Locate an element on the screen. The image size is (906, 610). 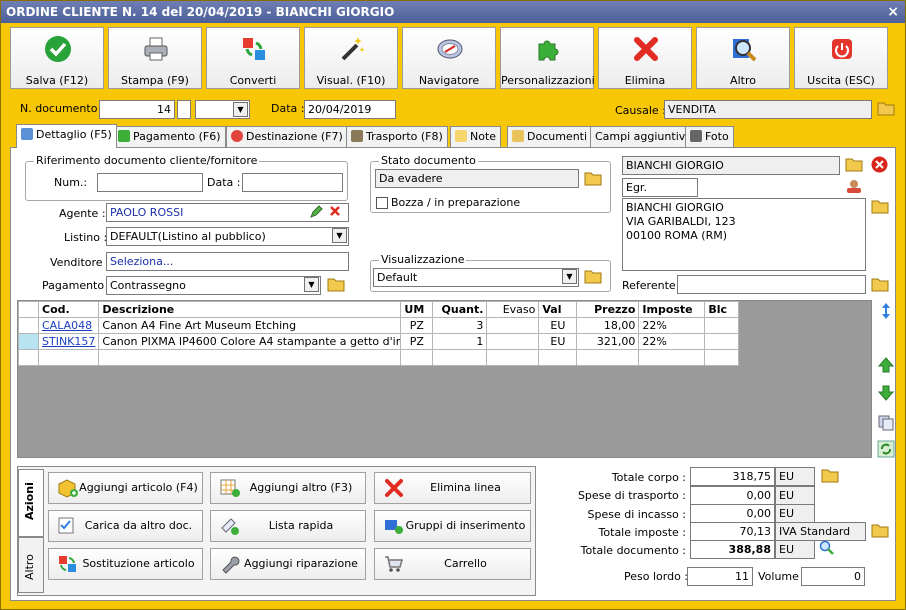
remove-cliente-icon is located at coordinates (879, 164).